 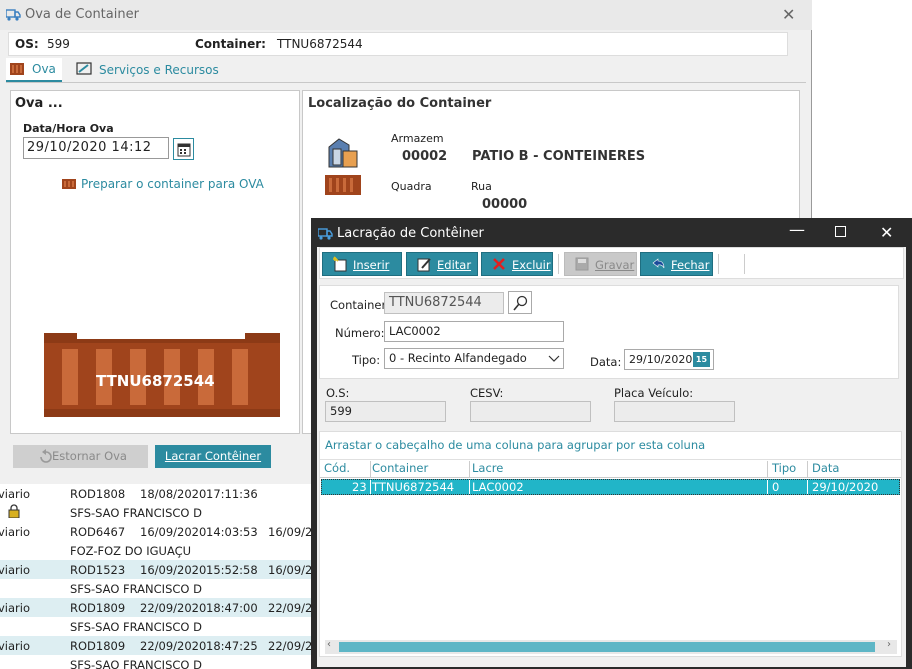 What do you see at coordinates (158, 493) in the screenshot?
I see `table-row: viario ROD1808 18/08/2020 17:11:36` at bounding box center [158, 493].